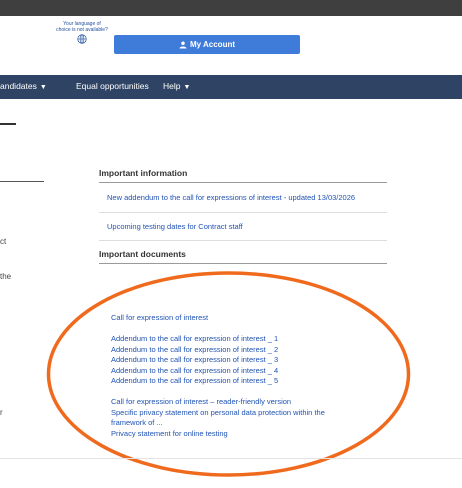 The image size is (462, 488). I want to click on main-navigation: andidates ▼ Equal opportunities Help ▼, so click(231, 87).